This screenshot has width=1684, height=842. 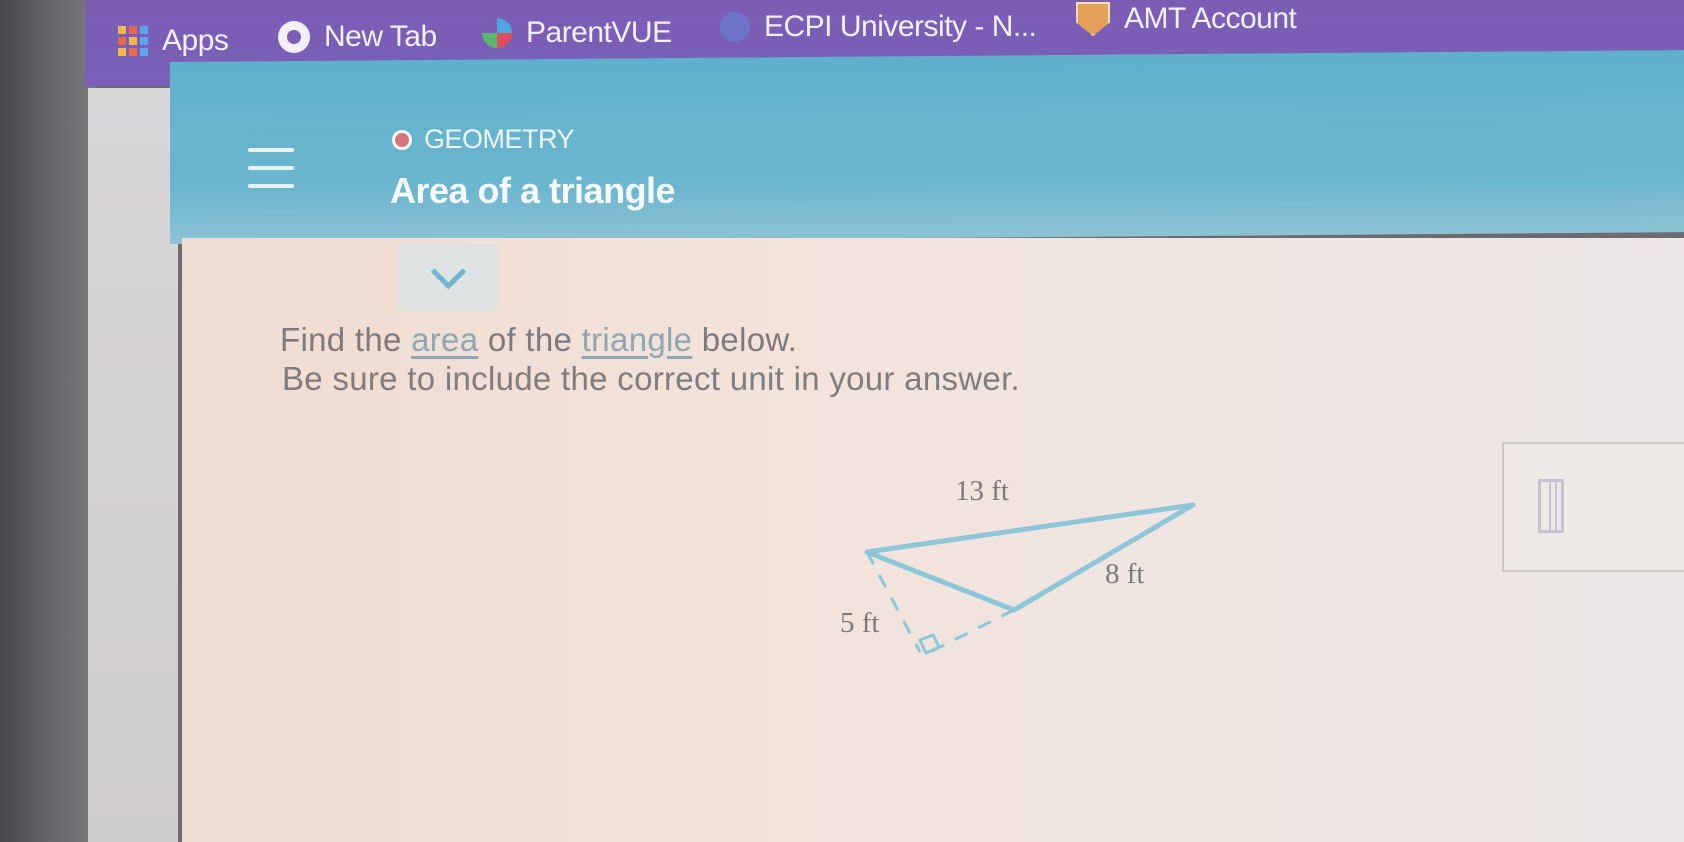 I want to click on bookmark-parentvue: ParentVUE, so click(x=577, y=33).